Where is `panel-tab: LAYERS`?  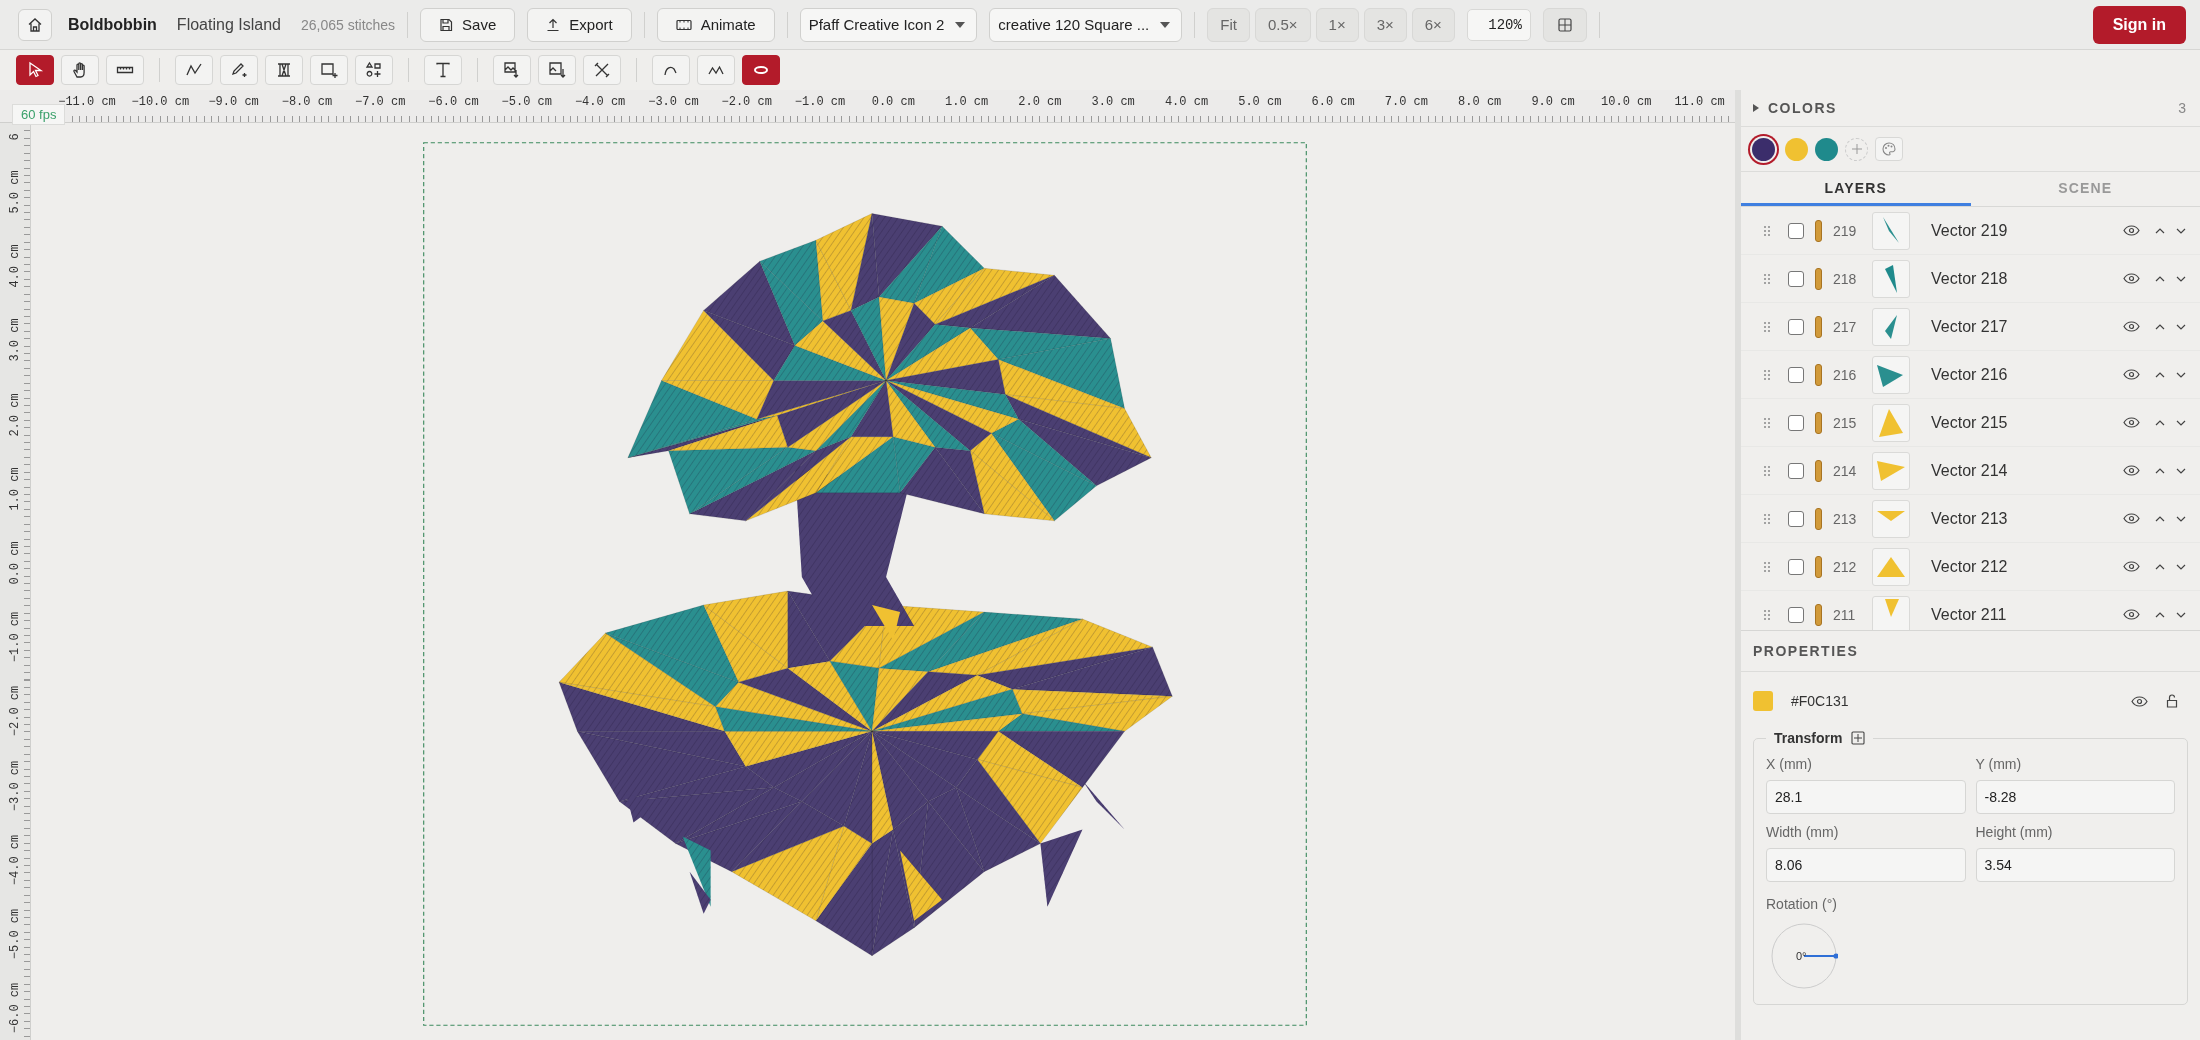
panel-tab: LAYERS is located at coordinates (1856, 189).